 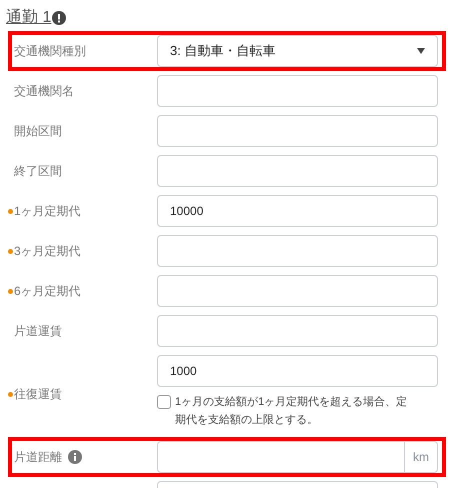 What do you see at coordinates (297, 51) in the screenshot?
I see `select-field: 3: 自動車・自転車` at bounding box center [297, 51].